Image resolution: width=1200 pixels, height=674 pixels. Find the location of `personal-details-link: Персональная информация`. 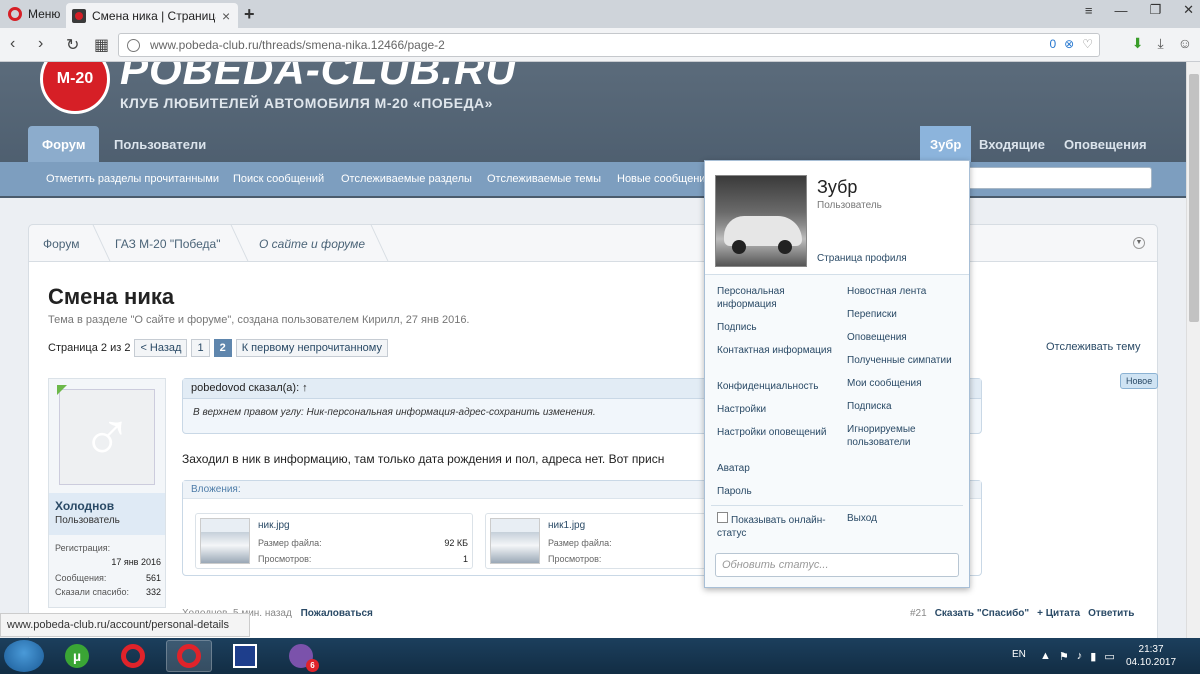

personal-details-link: Персональная информация is located at coordinates (776, 298).